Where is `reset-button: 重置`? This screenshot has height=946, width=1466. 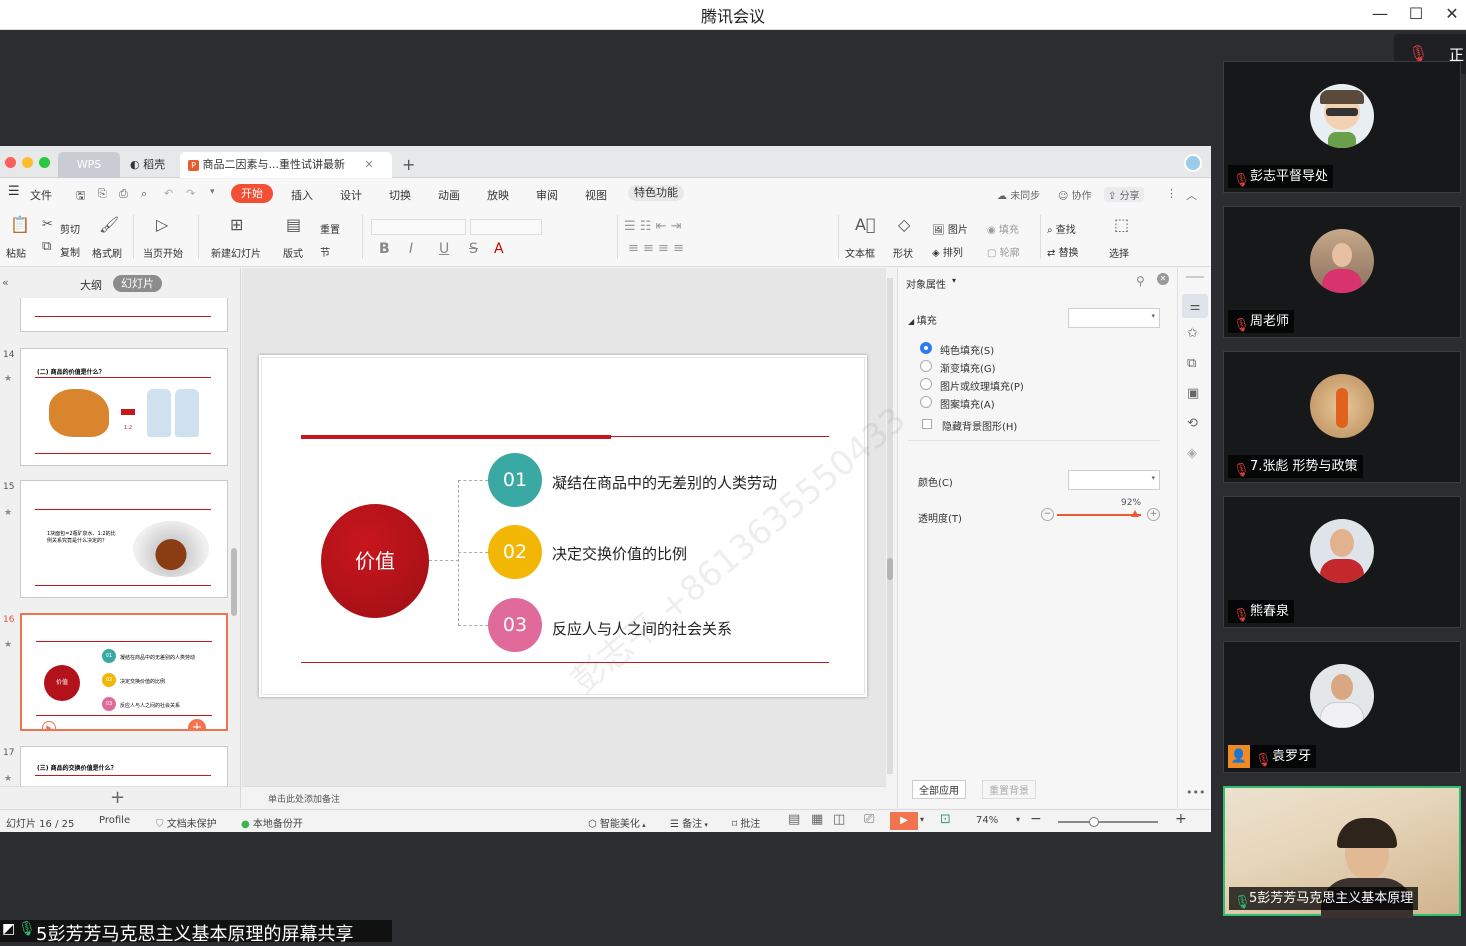
reset-button: 重置 is located at coordinates (330, 228).